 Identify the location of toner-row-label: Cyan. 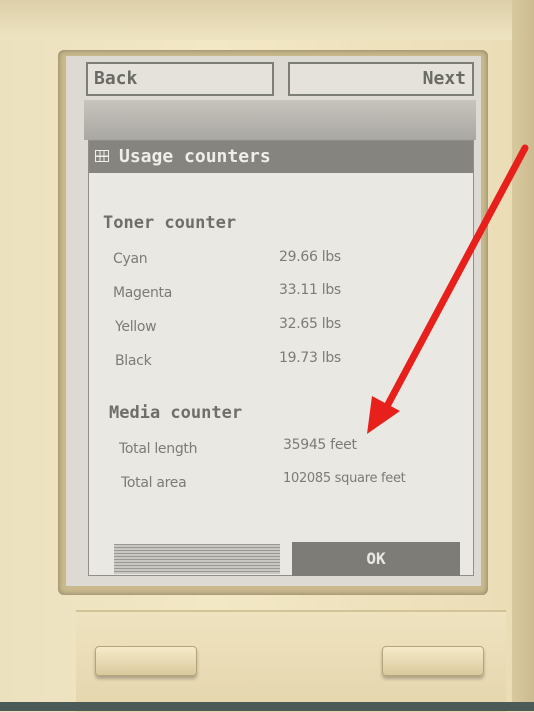
(130, 259).